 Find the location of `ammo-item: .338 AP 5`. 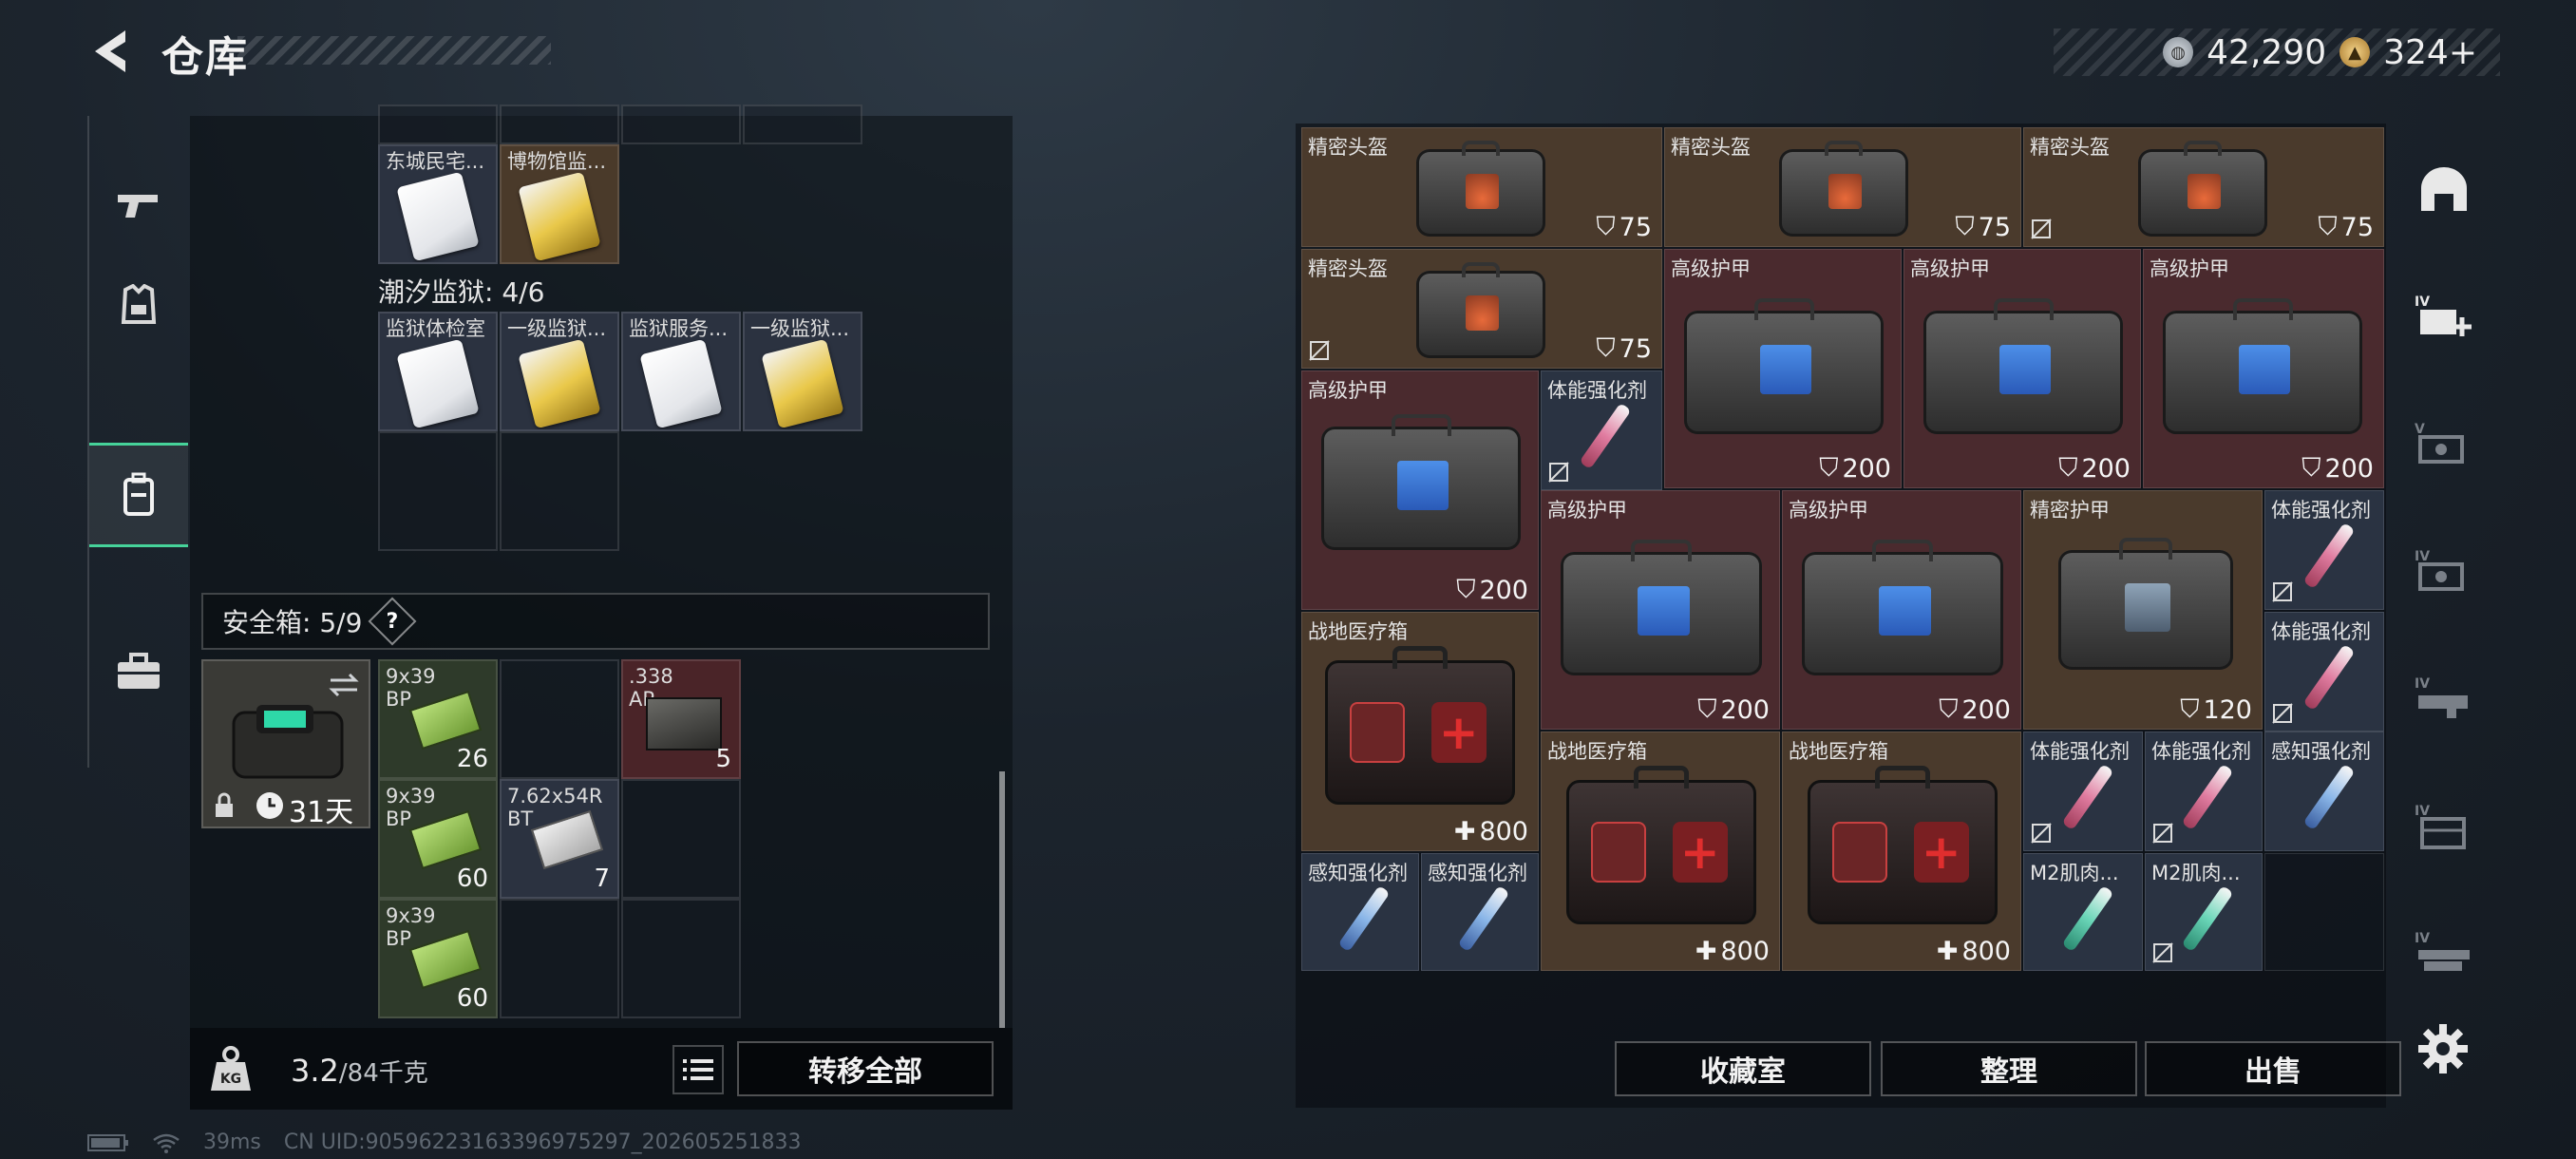

ammo-item: .338 AP 5 is located at coordinates (681, 719).